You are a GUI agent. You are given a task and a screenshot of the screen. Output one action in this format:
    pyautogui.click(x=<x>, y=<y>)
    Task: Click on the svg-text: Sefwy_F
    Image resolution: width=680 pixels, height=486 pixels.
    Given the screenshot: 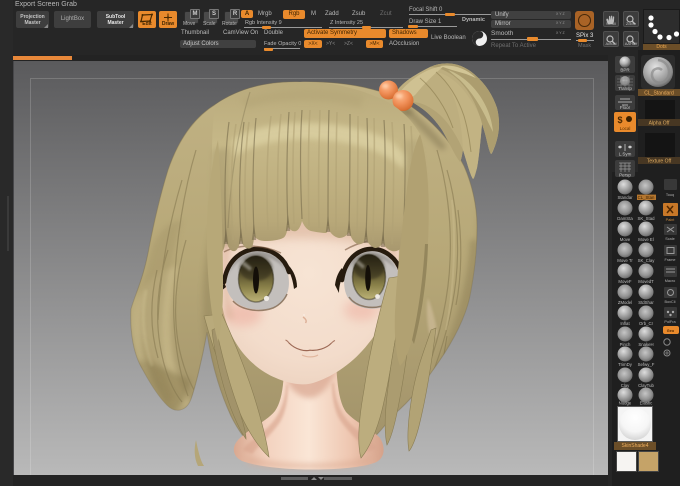 What is the action you would take?
    pyautogui.click(x=646, y=364)
    